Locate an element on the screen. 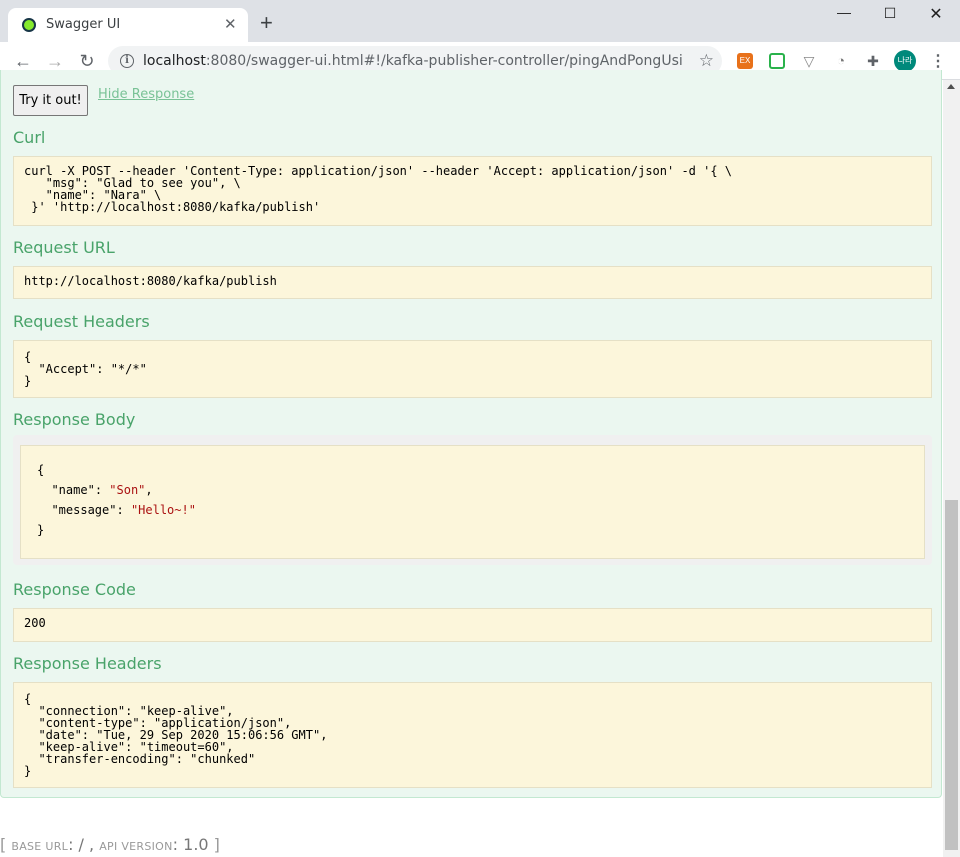 This screenshot has height=857, width=960. vue-extension-icon: ▽ is located at coordinates (809, 61).